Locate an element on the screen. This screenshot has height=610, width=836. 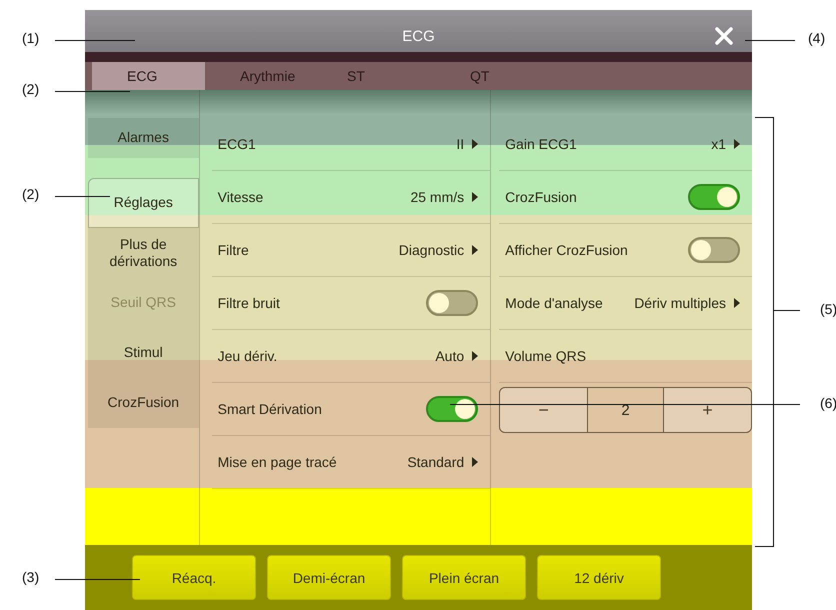
action-button: 12 dériv is located at coordinates (599, 577).